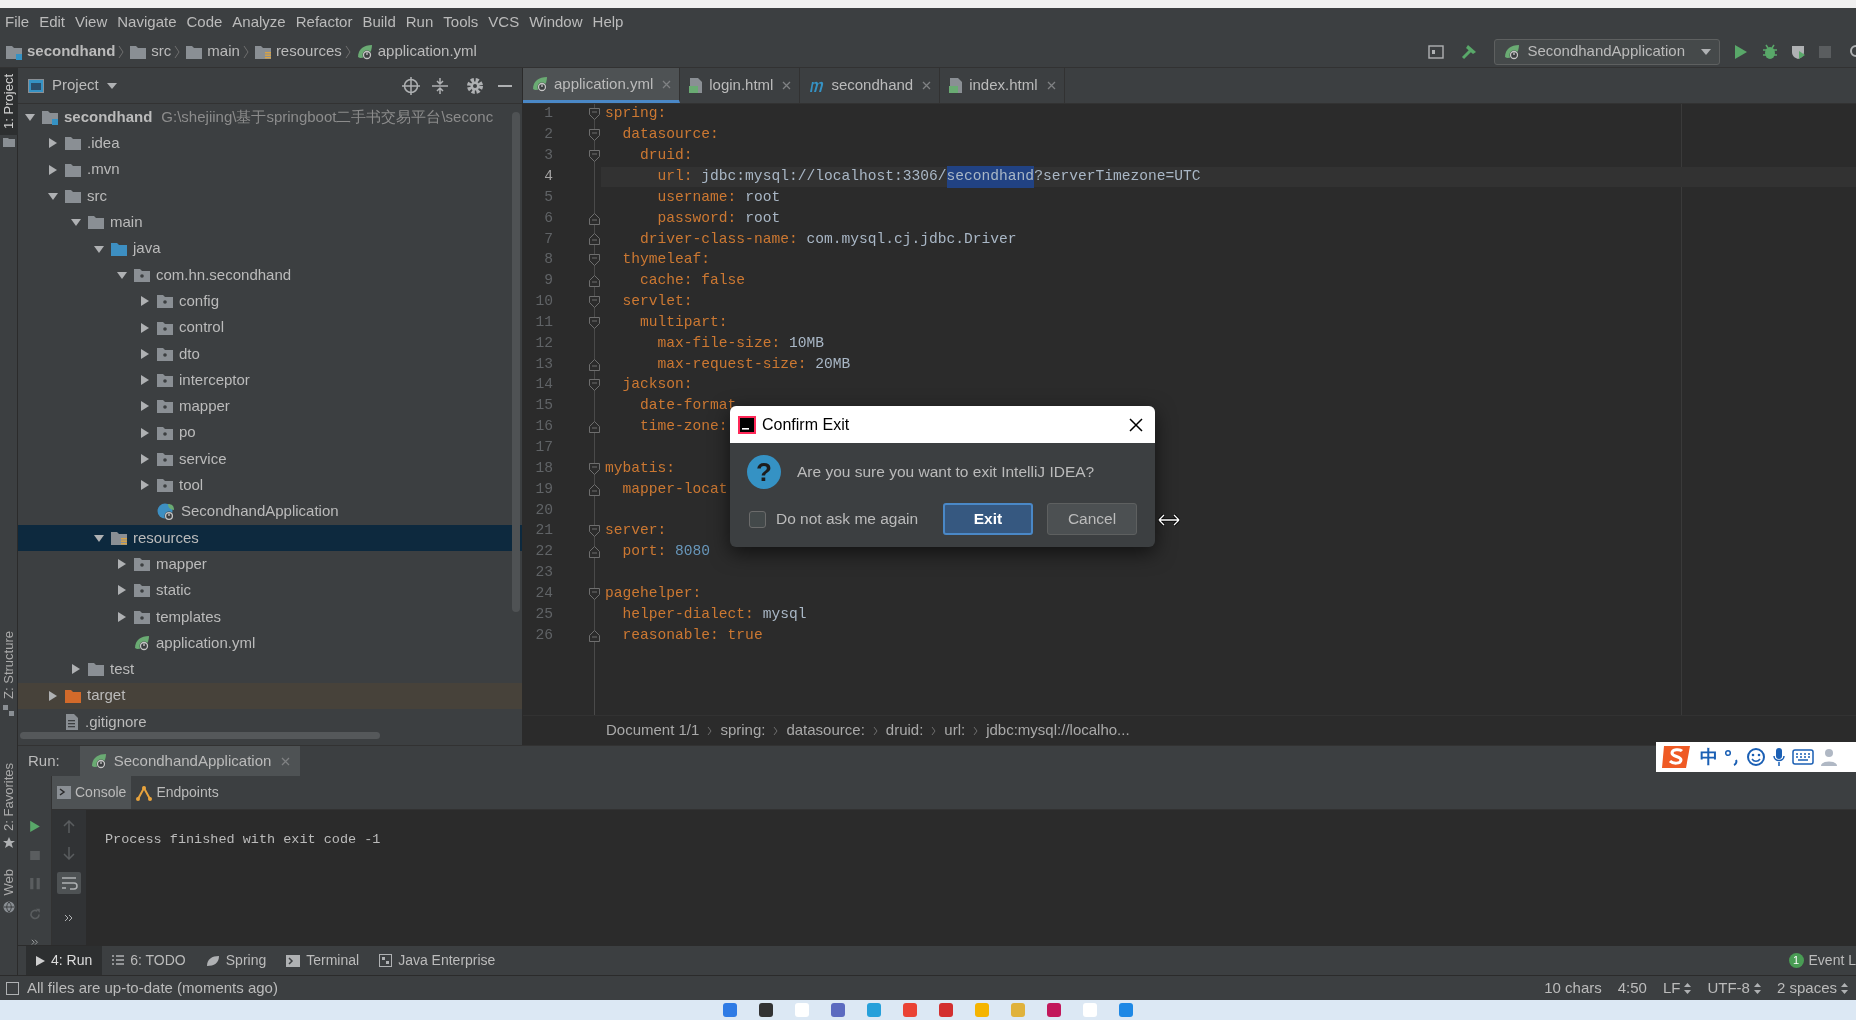  What do you see at coordinates (1734, 988) in the screenshot?
I see `status-bar-item: UTF-8` at bounding box center [1734, 988].